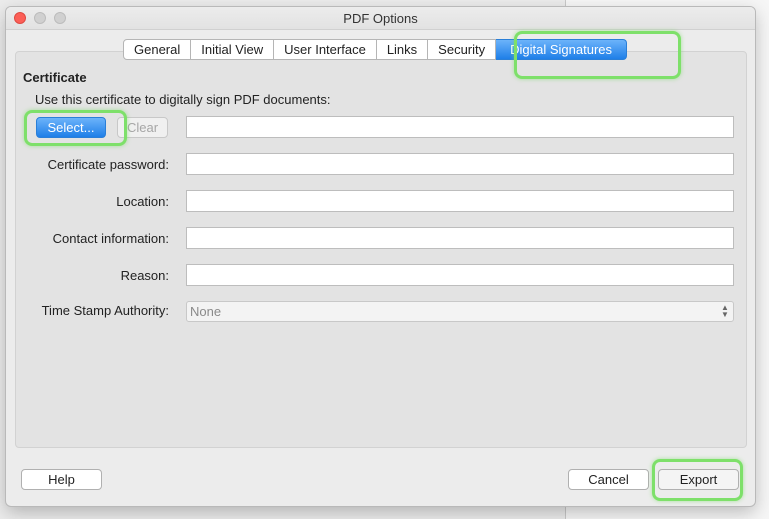 This screenshot has height=519, width=769. I want to click on window-title: PDF Options, so click(380, 18).